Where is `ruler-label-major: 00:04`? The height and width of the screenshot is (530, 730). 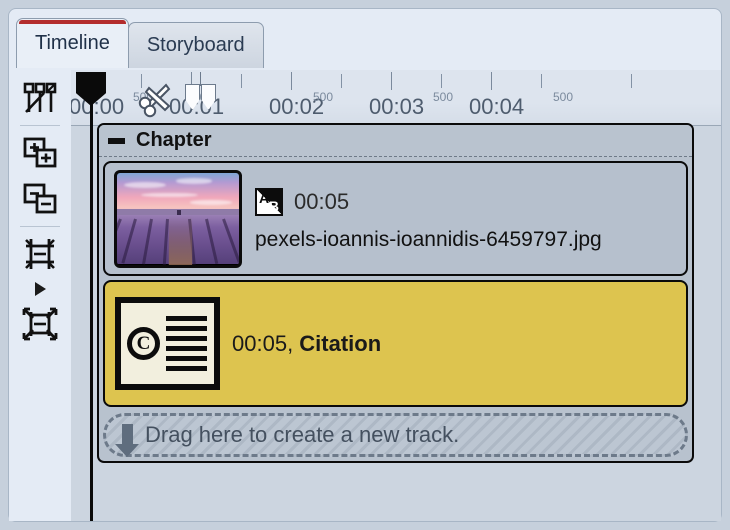 ruler-label-major: 00:04 is located at coordinates (497, 106).